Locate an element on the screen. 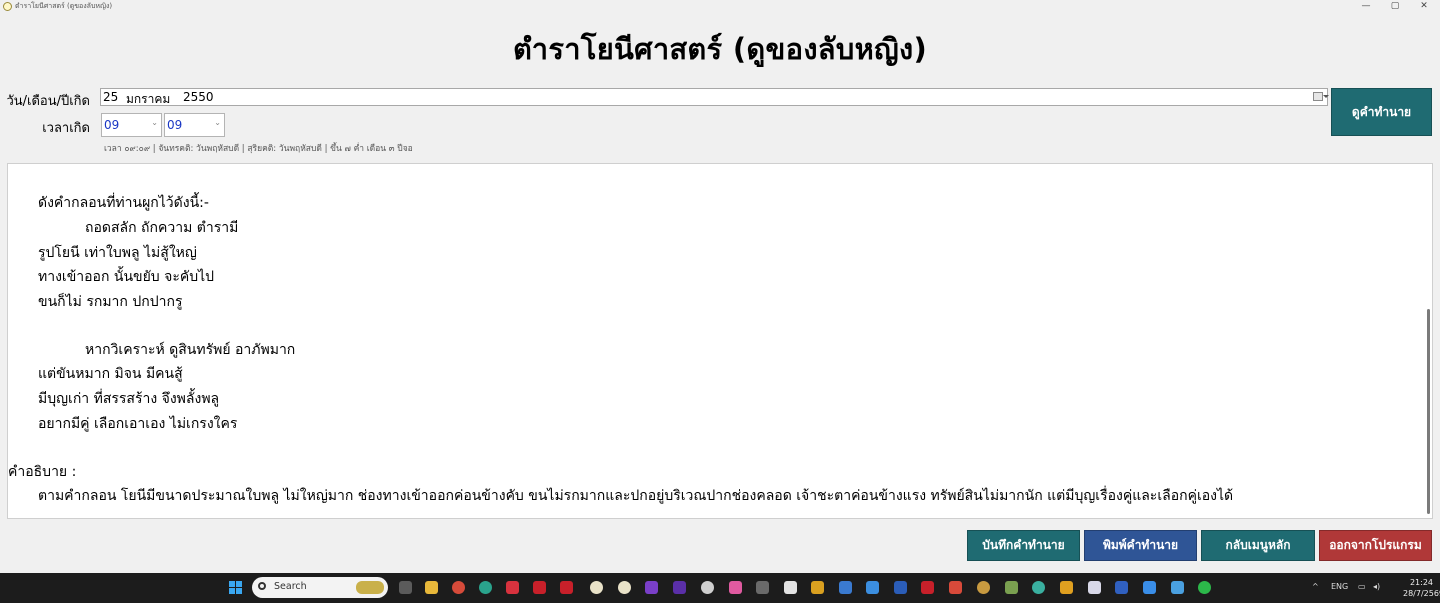  birth-day: 25 is located at coordinates (110, 97).